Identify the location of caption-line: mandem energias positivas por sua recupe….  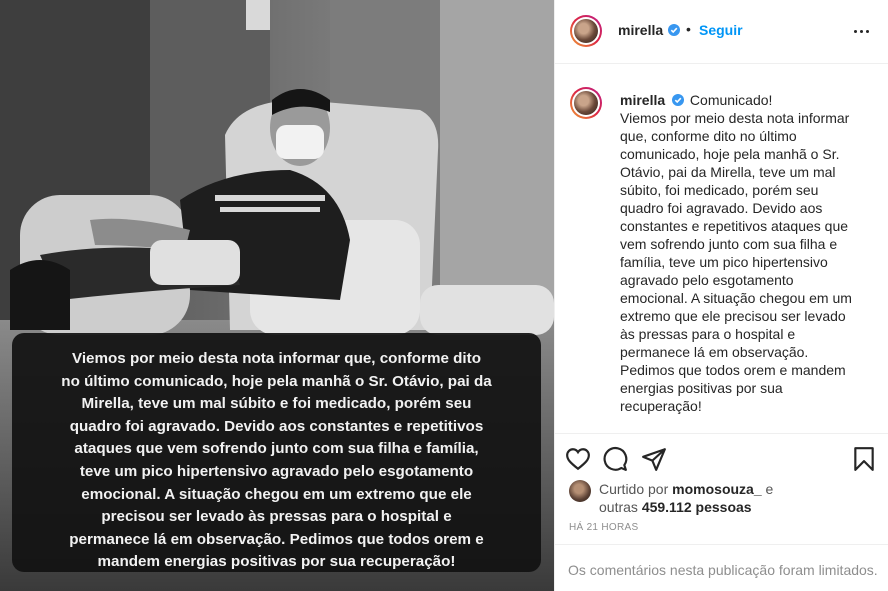
(276, 562).